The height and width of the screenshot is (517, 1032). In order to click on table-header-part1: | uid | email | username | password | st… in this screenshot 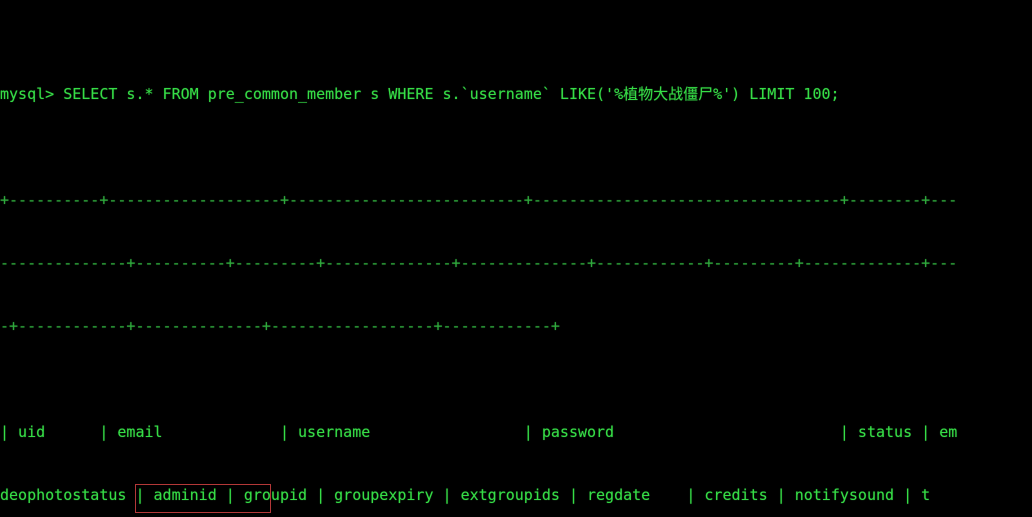, I will do `click(479, 431)`.